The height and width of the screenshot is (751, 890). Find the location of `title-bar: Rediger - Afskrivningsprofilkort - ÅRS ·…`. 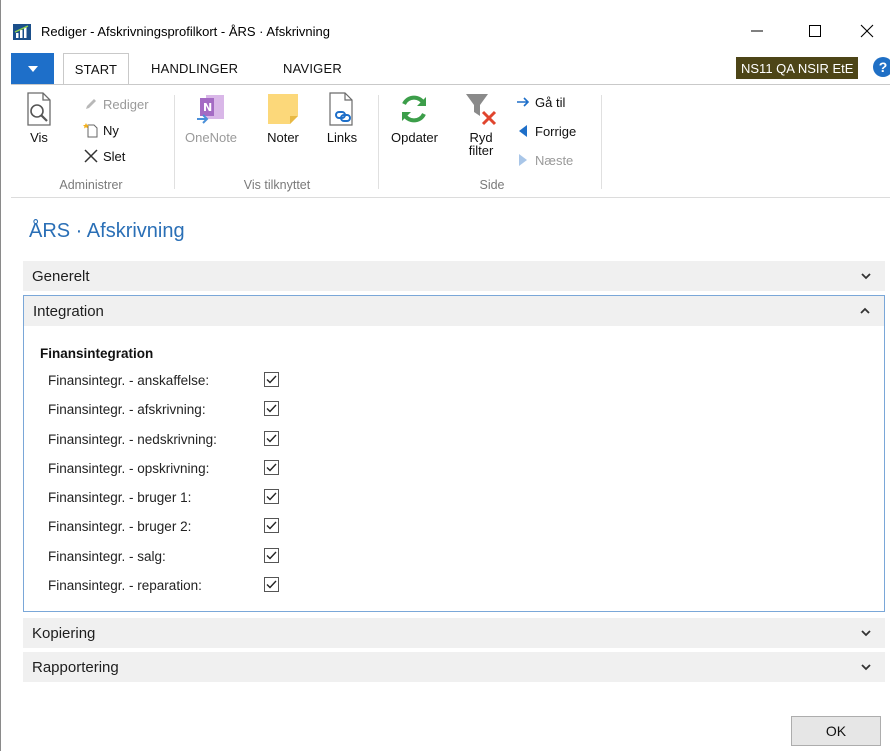

title-bar: Rediger - Afskrivningsprofilkort - ÅRS ·… is located at coordinates (445, 31).